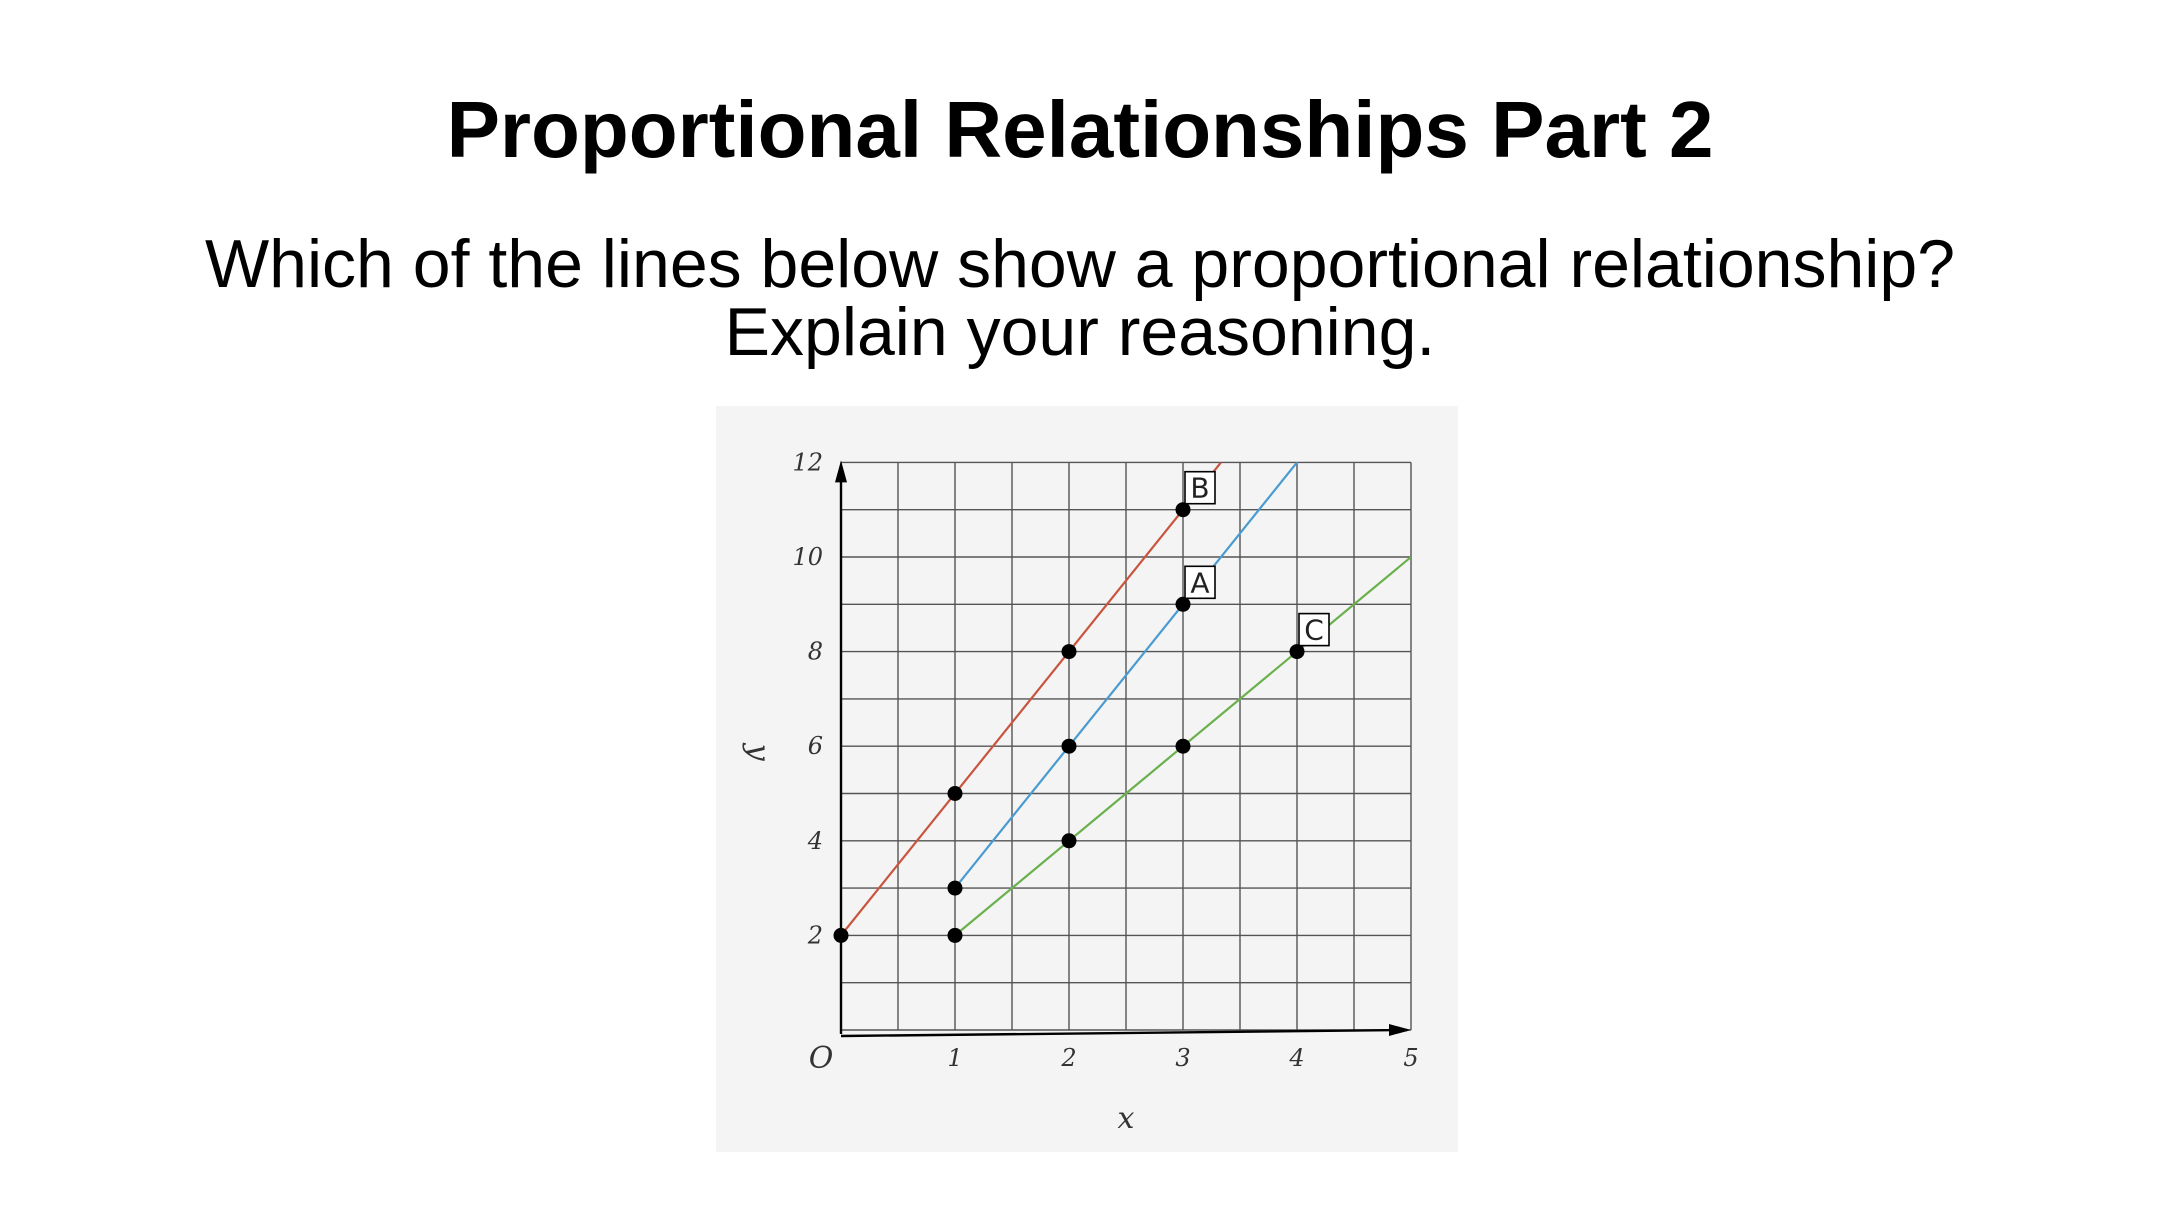 The width and height of the screenshot is (2160, 1215). Describe the element at coordinates (1080, 129) in the screenshot. I see `slide-title: Proportional Relationships Part 2` at that location.